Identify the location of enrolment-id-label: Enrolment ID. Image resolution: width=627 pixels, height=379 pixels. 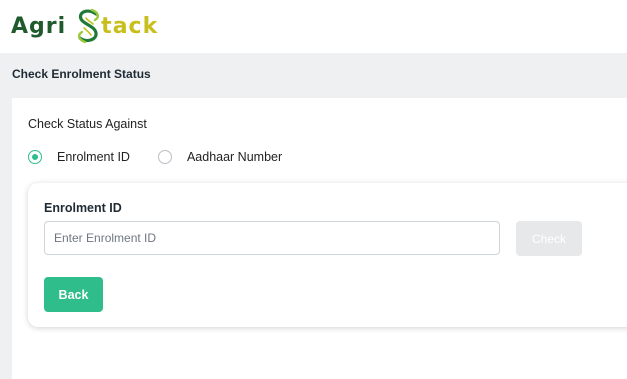
(83, 208).